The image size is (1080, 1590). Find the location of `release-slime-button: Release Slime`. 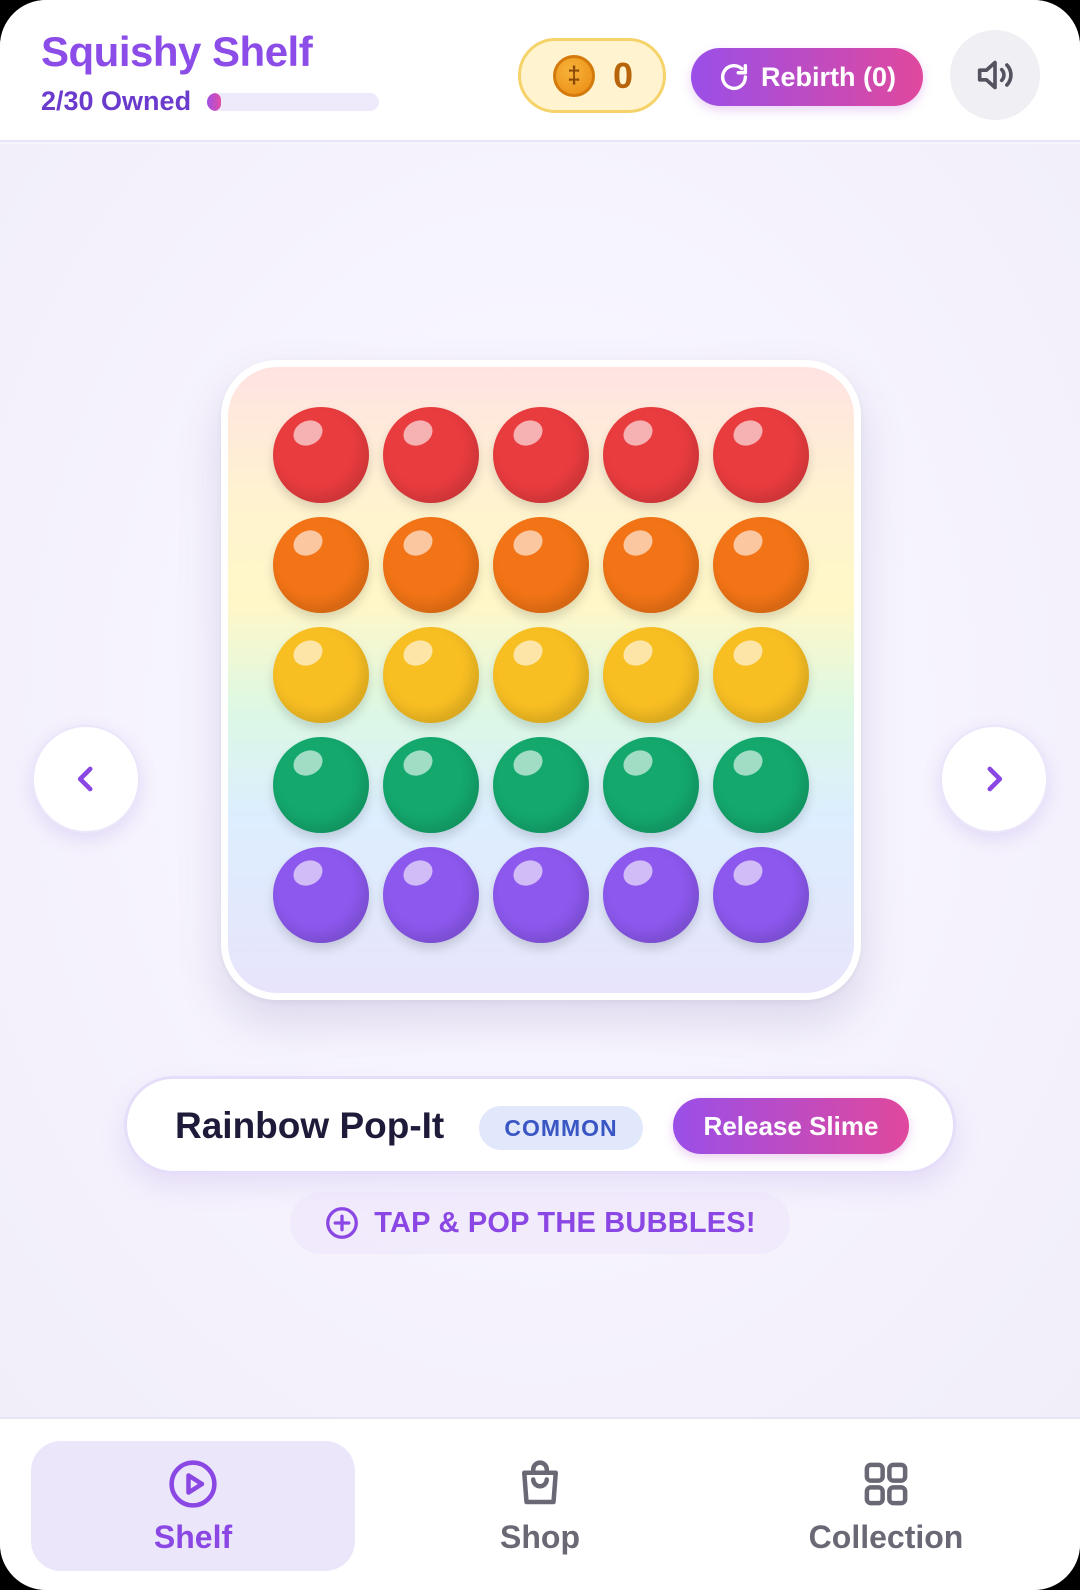

release-slime-button: Release Slime is located at coordinates (791, 1126).